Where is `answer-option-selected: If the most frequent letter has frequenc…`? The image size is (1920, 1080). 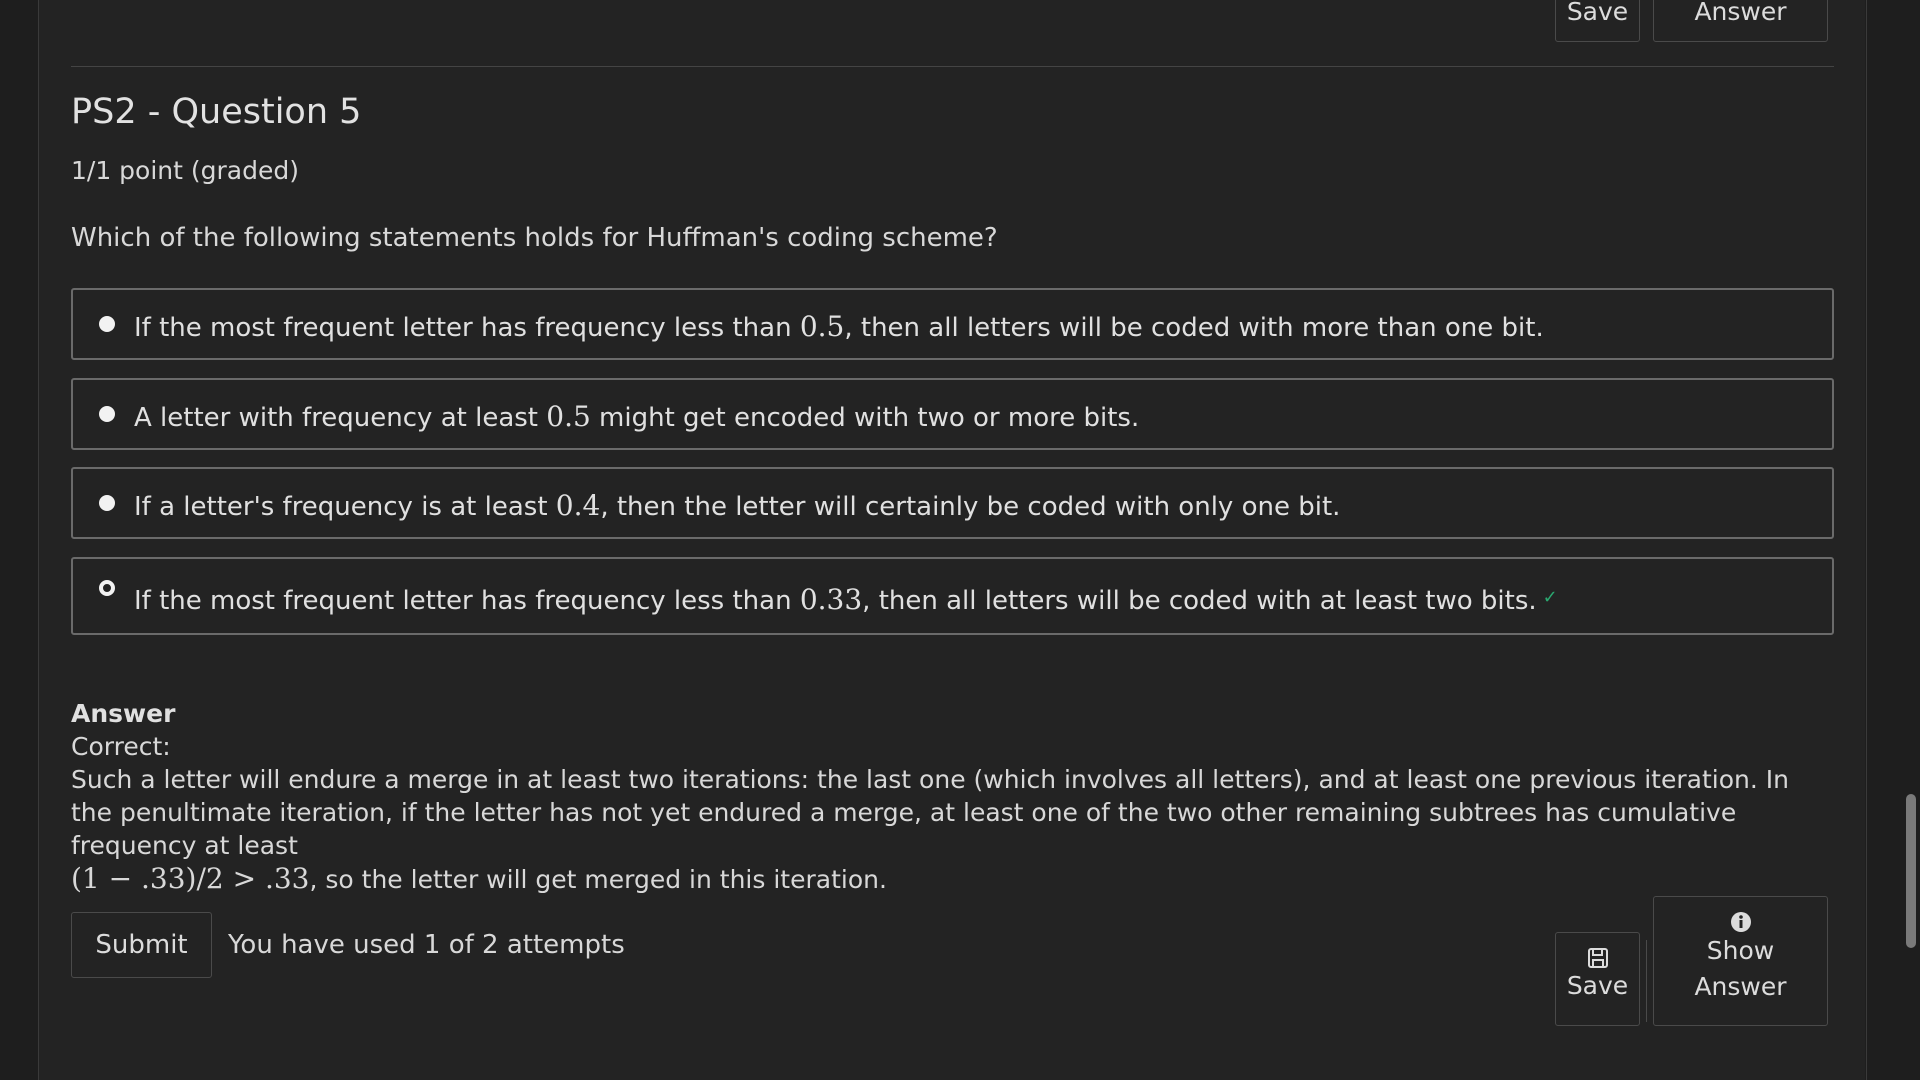 answer-option-selected: If the most frequent letter has frequenc… is located at coordinates (952, 596).